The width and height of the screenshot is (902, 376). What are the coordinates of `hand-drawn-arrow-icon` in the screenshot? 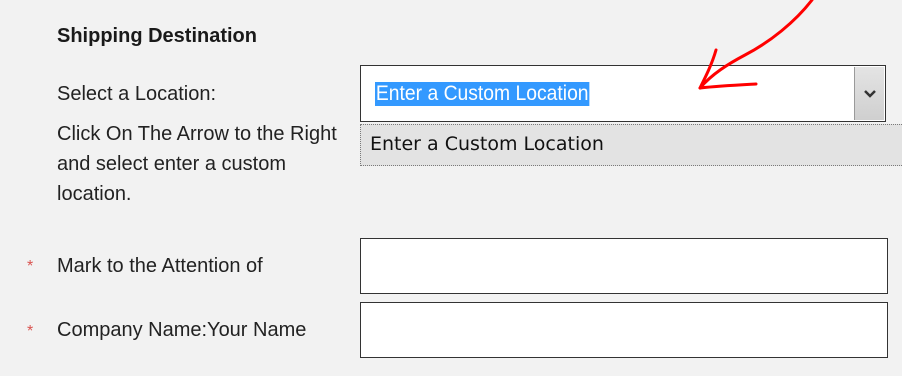 It's located at (756, 45).